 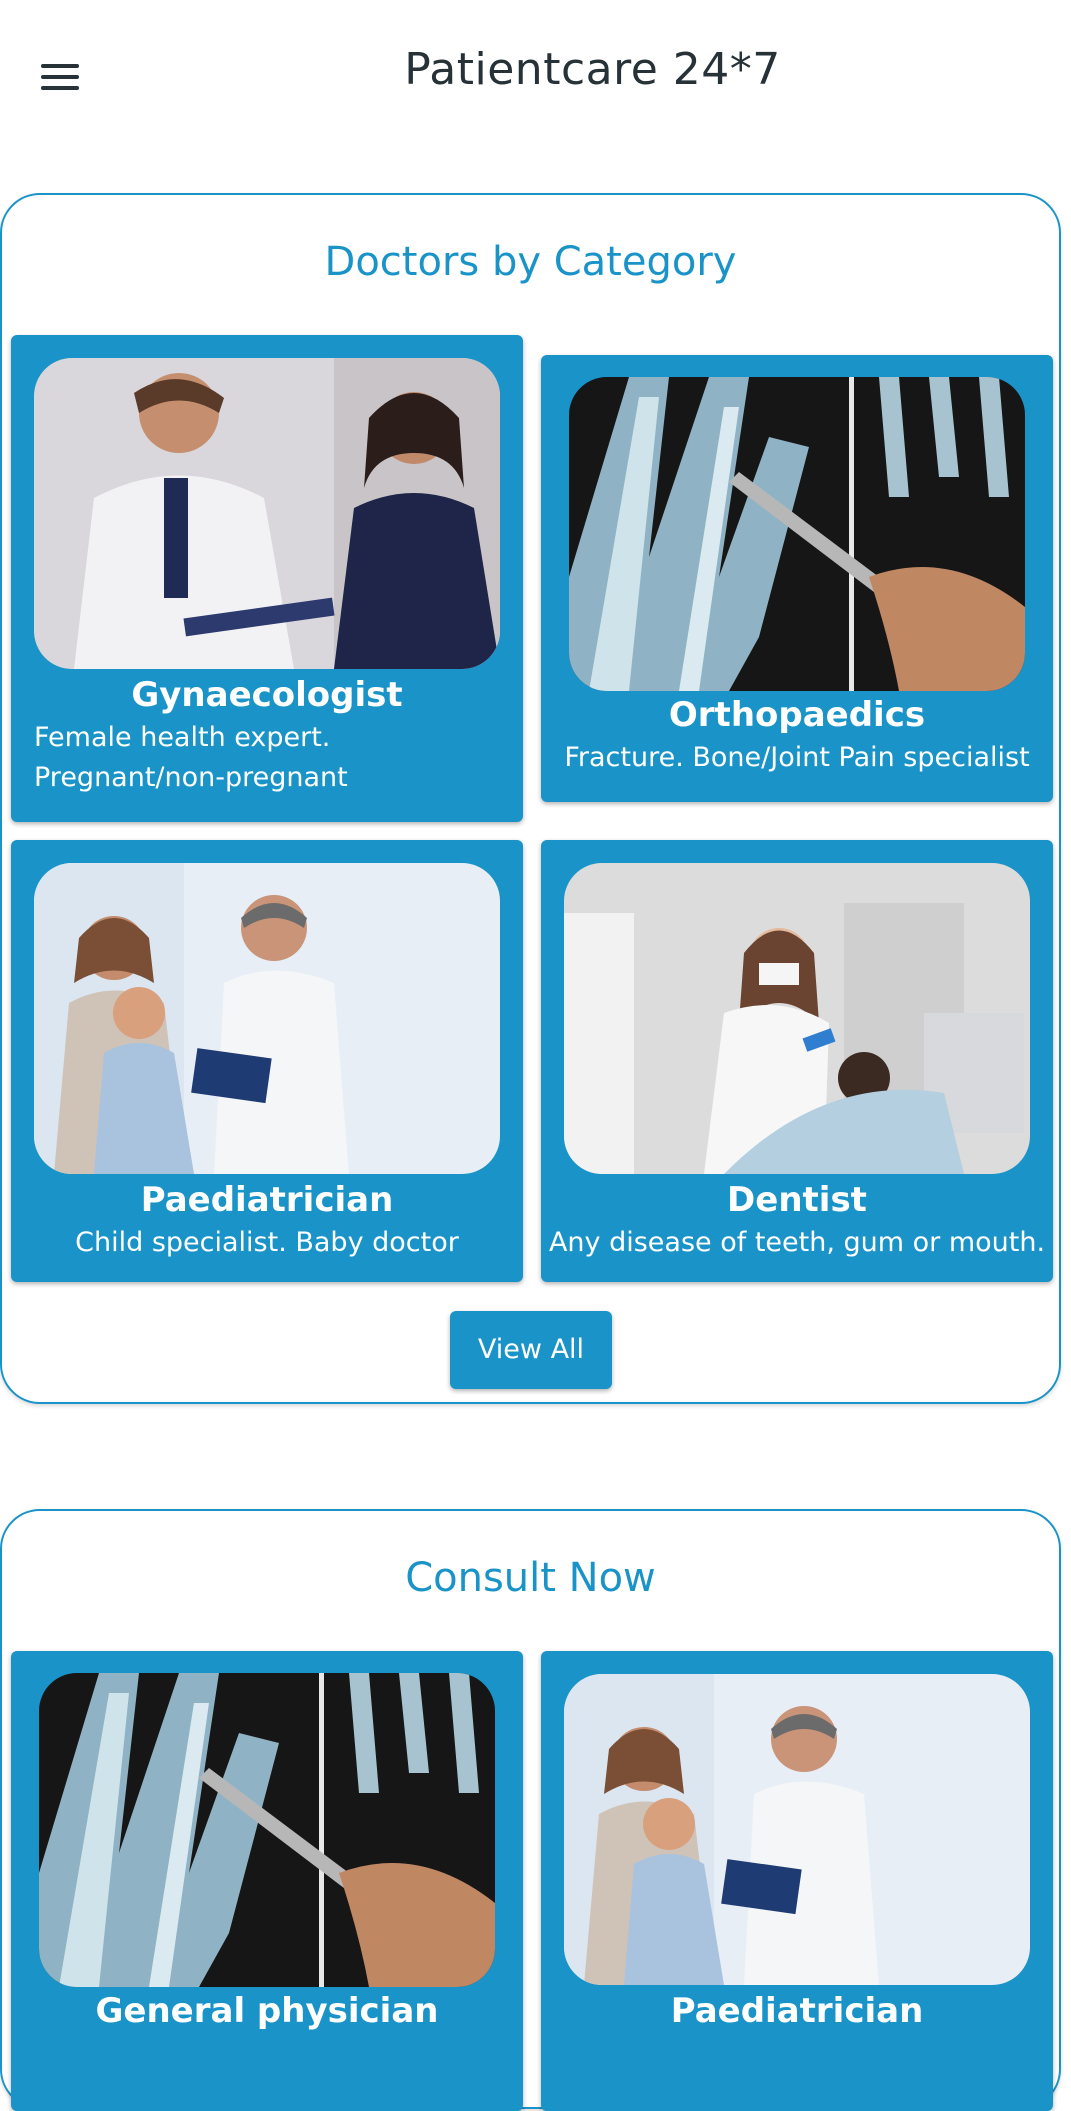 I want to click on consult-name: Paediatrician, so click(x=797, y=2011).